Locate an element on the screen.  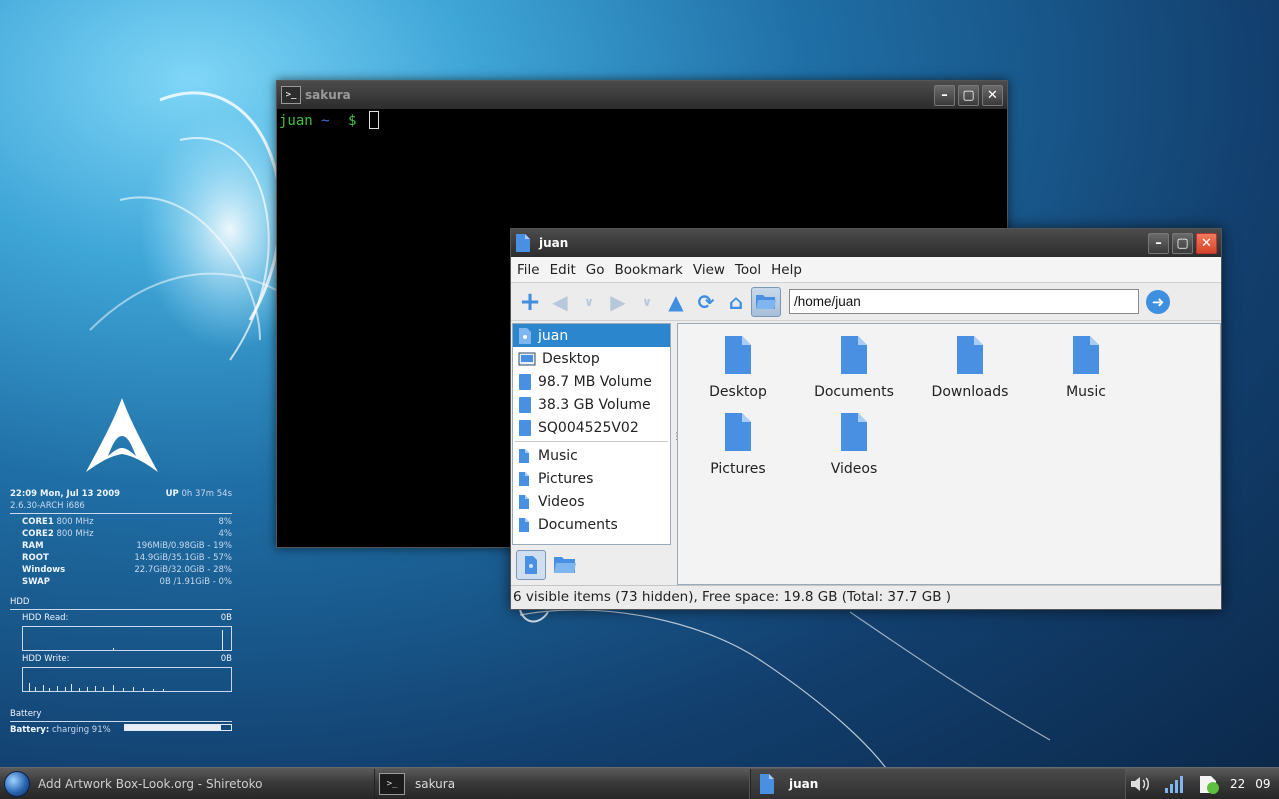
terminal-titlebar: >_ sakura – ▢ ✕ is located at coordinates (642, 95).